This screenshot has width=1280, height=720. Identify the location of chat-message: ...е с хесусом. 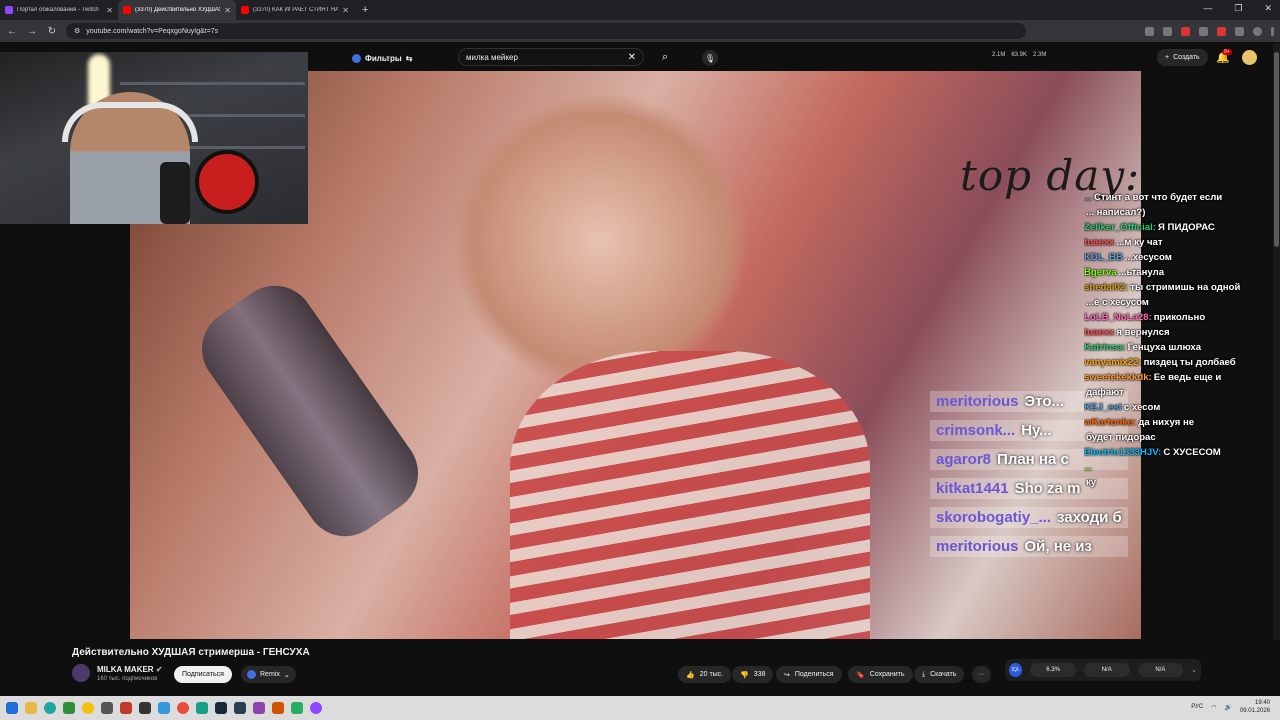
(1117, 302).